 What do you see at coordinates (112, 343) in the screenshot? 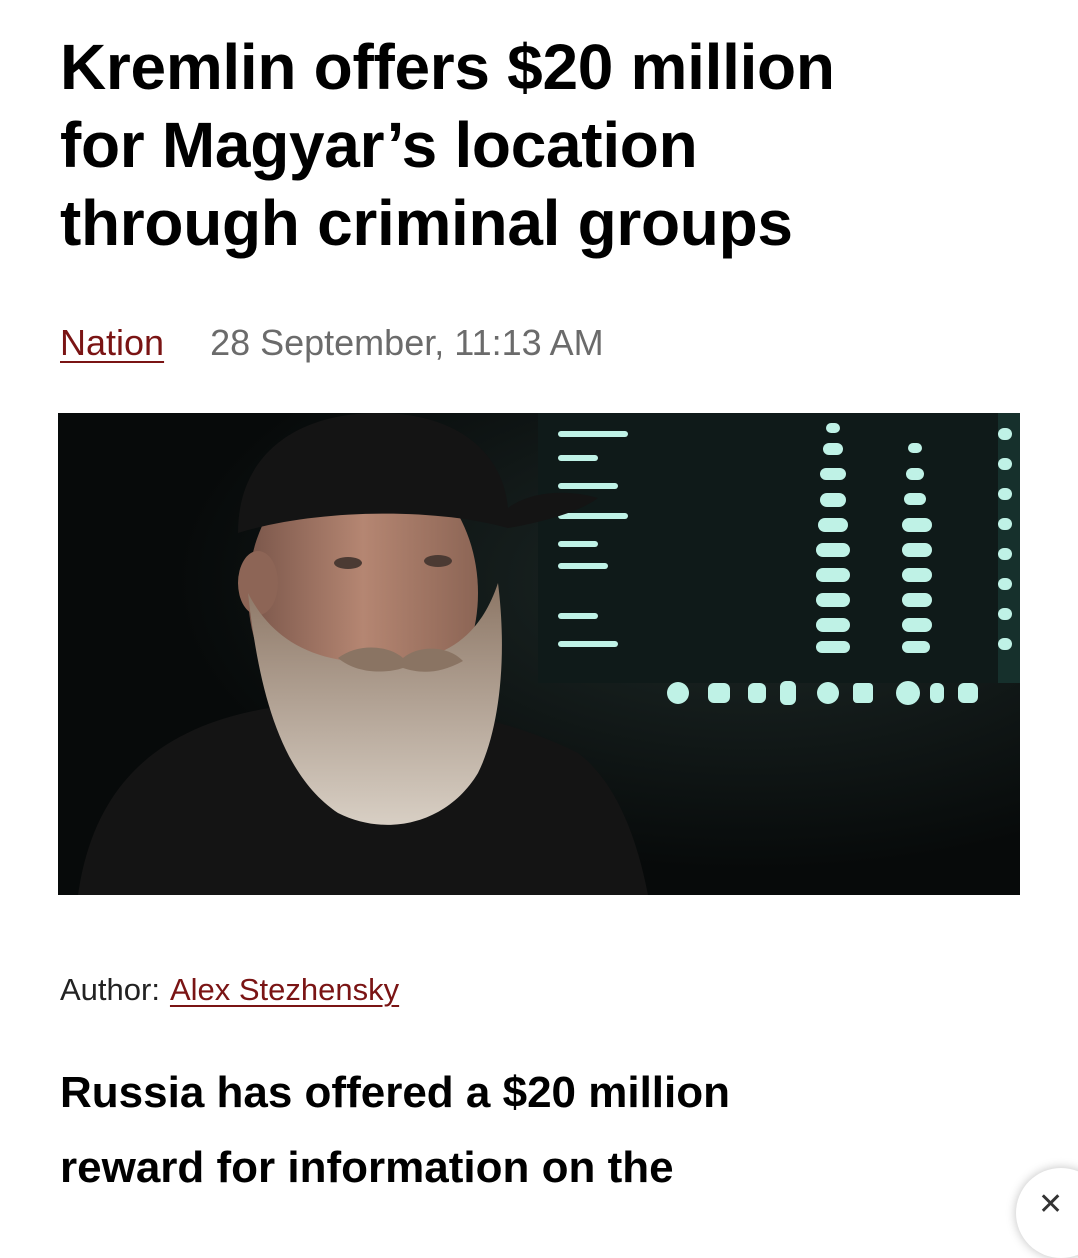
I see `category-link: Nation` at bounding box center [112, 343].